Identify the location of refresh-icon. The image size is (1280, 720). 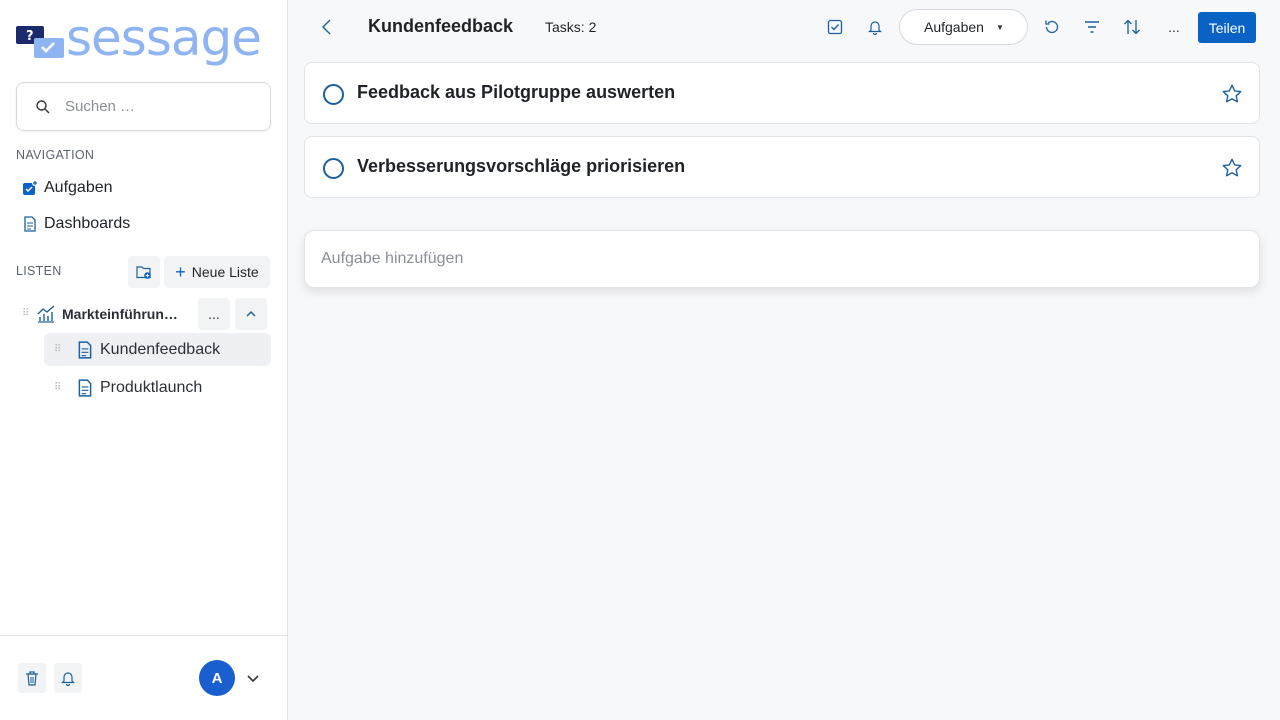
(1052, 27).